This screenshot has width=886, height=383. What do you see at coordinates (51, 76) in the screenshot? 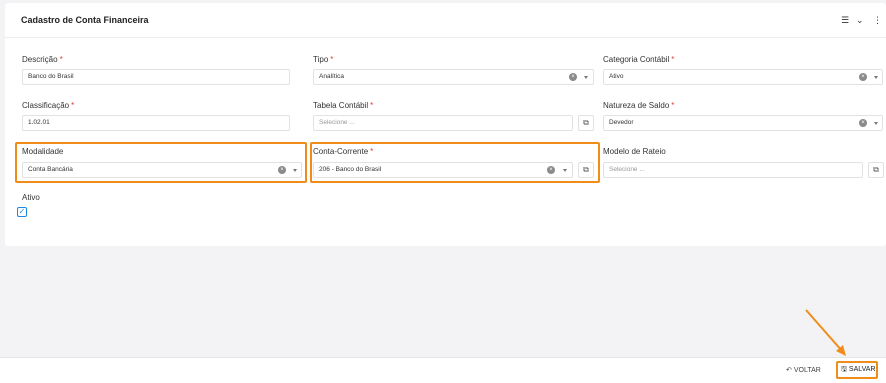
I see `descricao-value: Banco do Brasil` at bounding box center [51, 76].